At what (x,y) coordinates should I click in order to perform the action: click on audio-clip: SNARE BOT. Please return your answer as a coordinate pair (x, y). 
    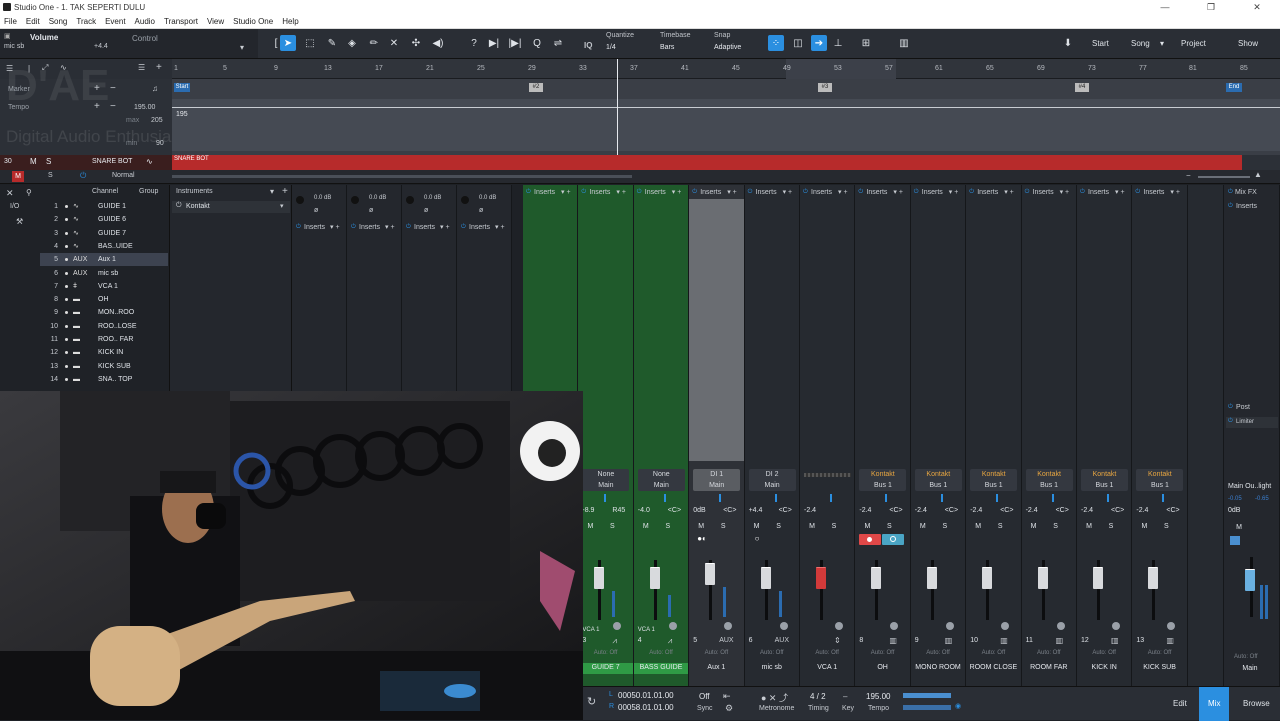
    Looking at the image, I should click on (707, 162).